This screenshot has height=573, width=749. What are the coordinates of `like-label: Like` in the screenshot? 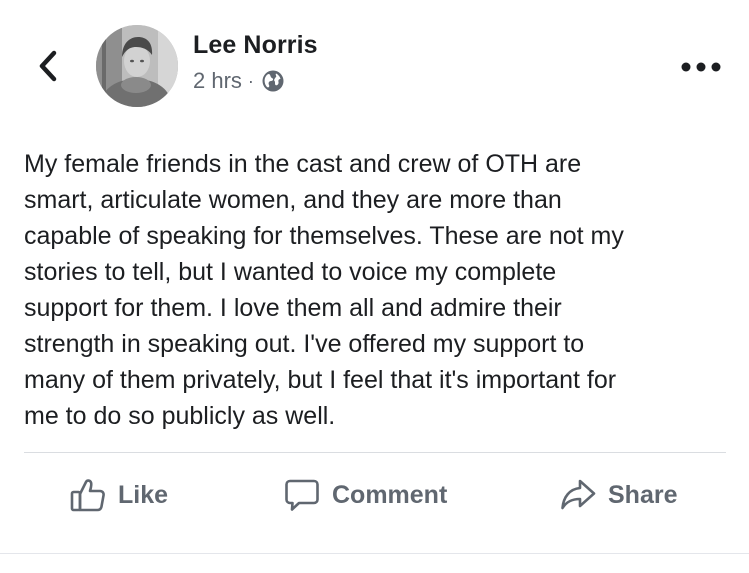 It's located at (143, 494).